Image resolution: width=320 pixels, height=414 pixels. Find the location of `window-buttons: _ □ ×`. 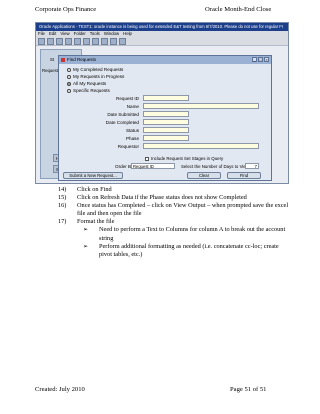

window-buttons: _ □ × is located at coordinates (260, 59).